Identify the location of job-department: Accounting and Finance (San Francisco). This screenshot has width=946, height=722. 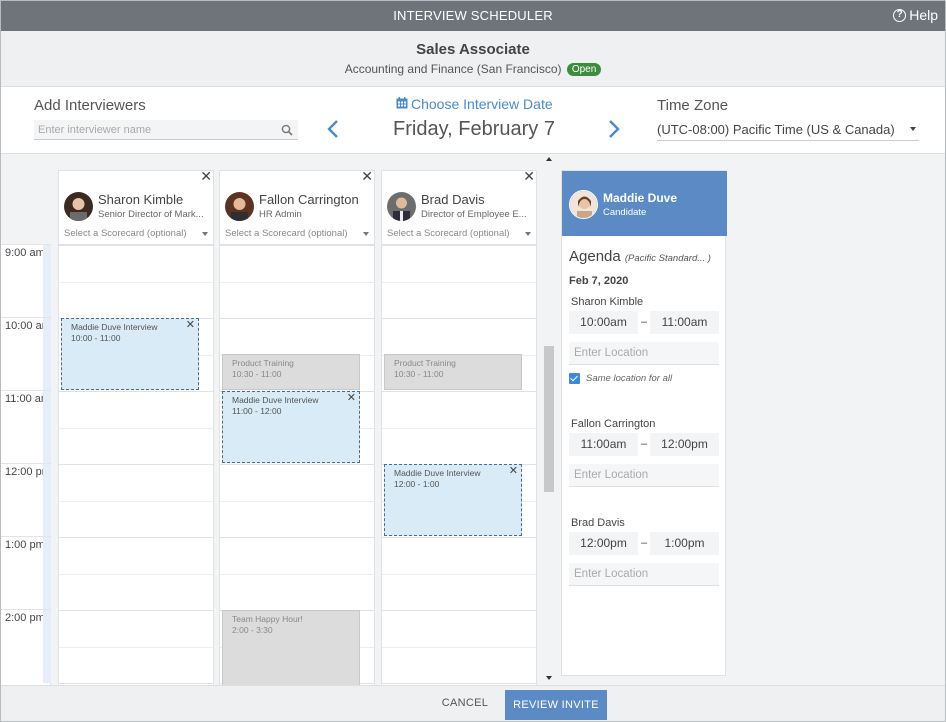
(453, 69).